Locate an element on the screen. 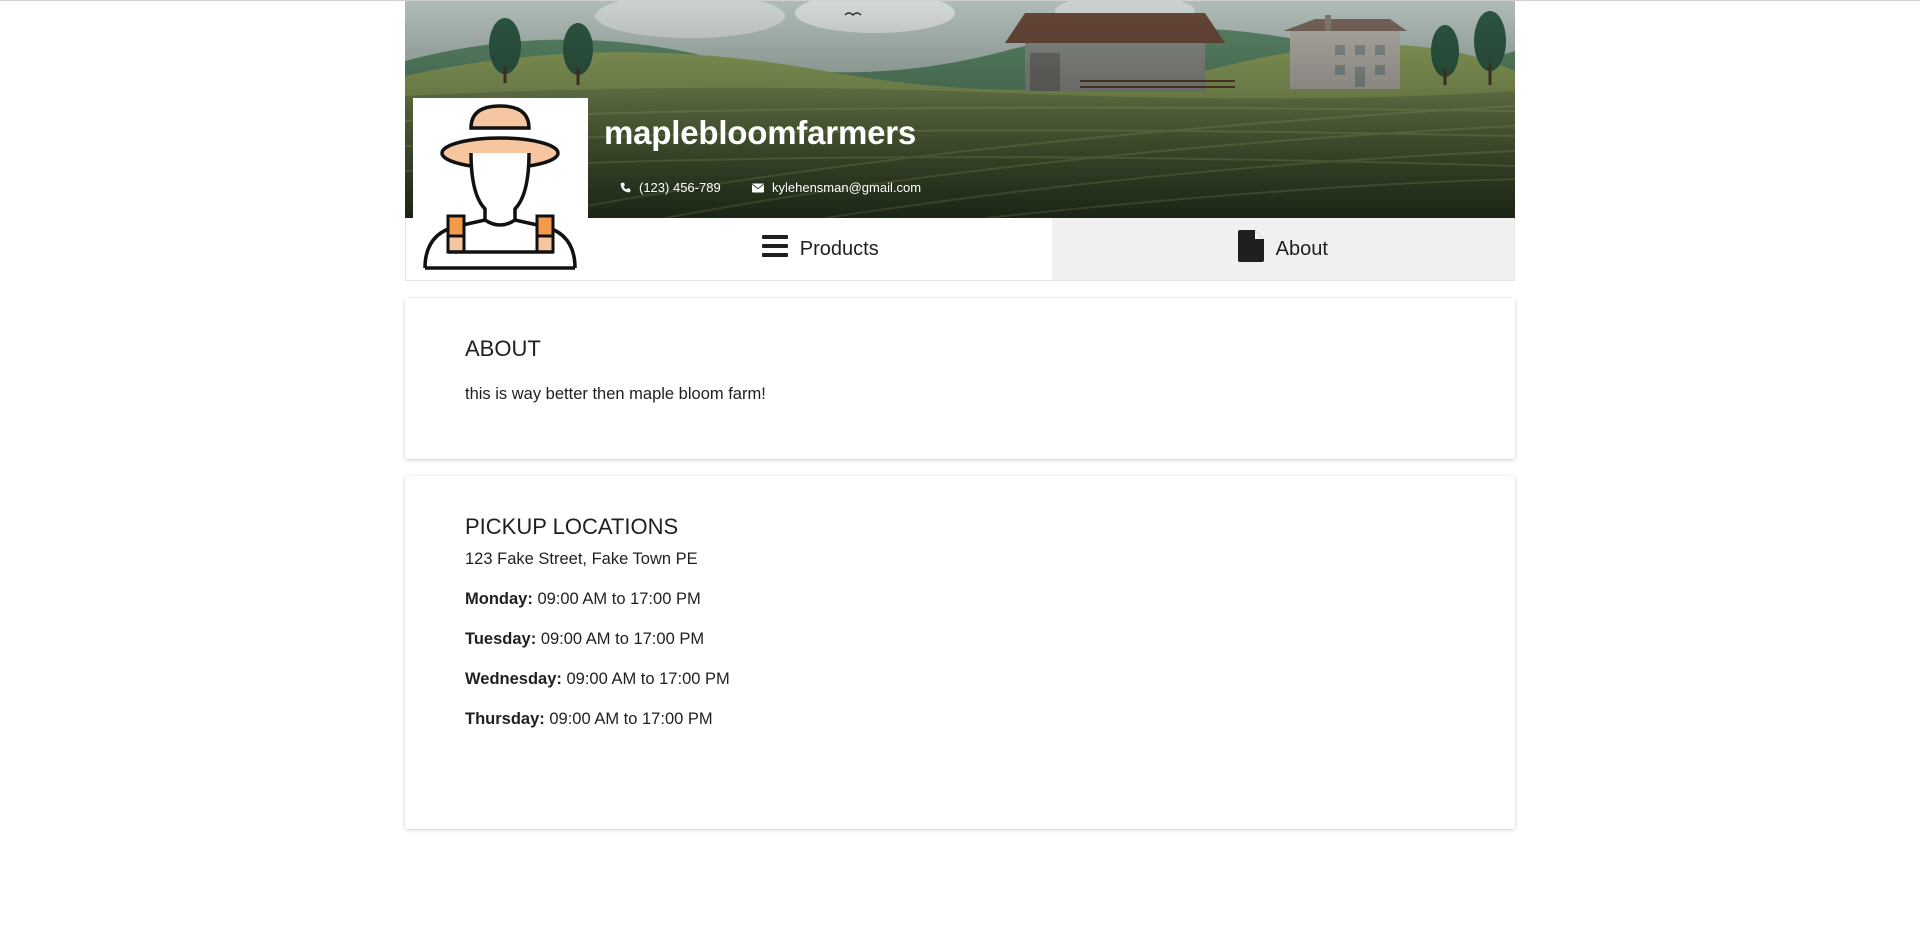 The image size is (1920, 947). tab-about: About is located at coordinates (1282, 249).